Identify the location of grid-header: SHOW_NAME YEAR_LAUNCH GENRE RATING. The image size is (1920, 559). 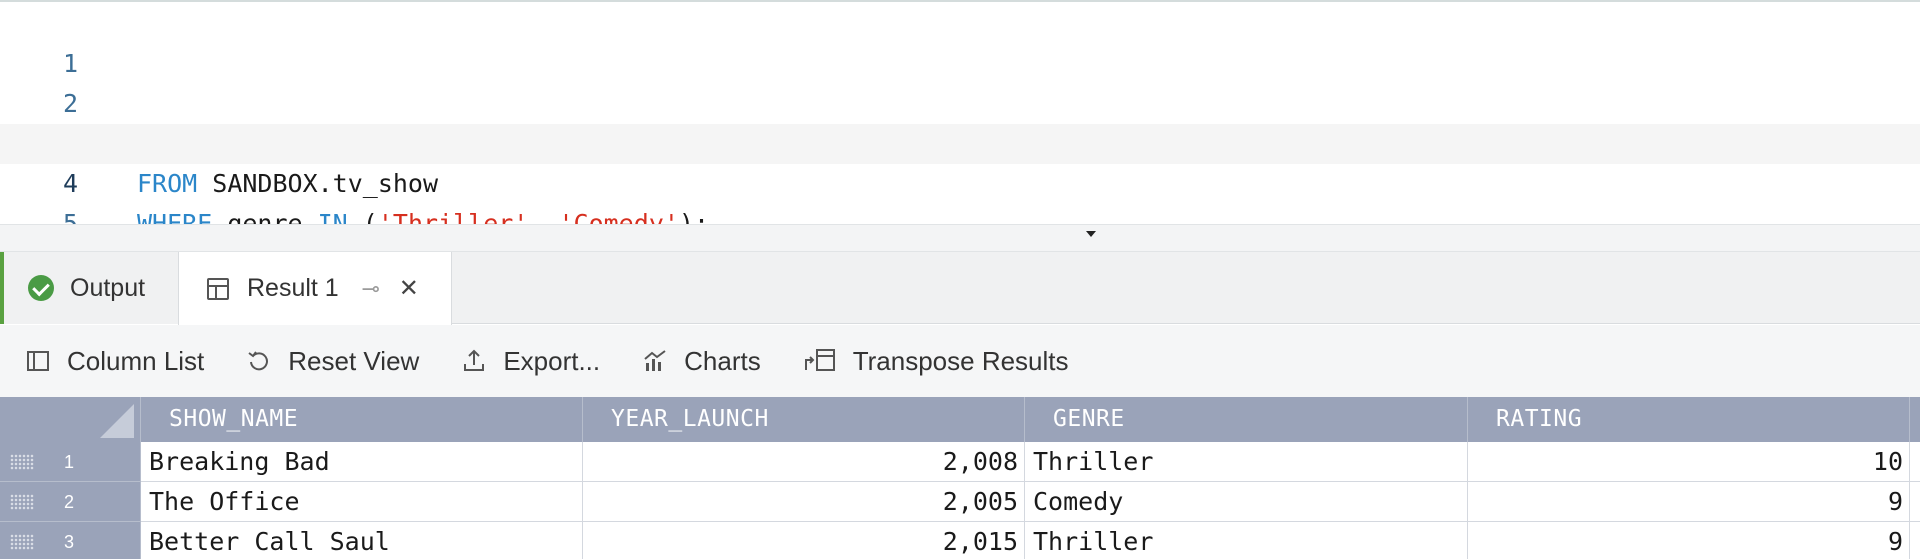
(960, 419).